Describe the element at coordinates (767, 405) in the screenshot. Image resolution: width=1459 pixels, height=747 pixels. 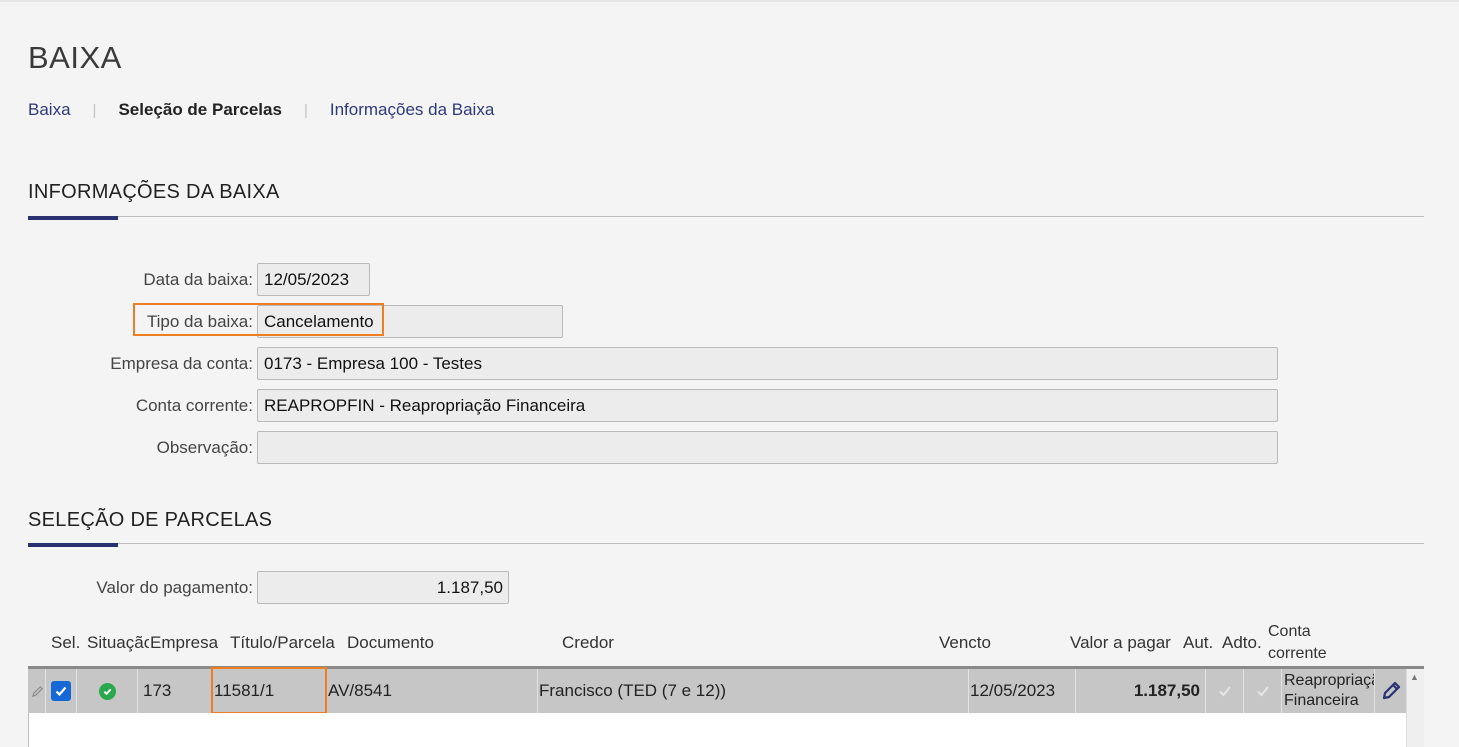
I see `conta-corrente-field: REAPROPFIN - Reapropriação Financeira` at that location.